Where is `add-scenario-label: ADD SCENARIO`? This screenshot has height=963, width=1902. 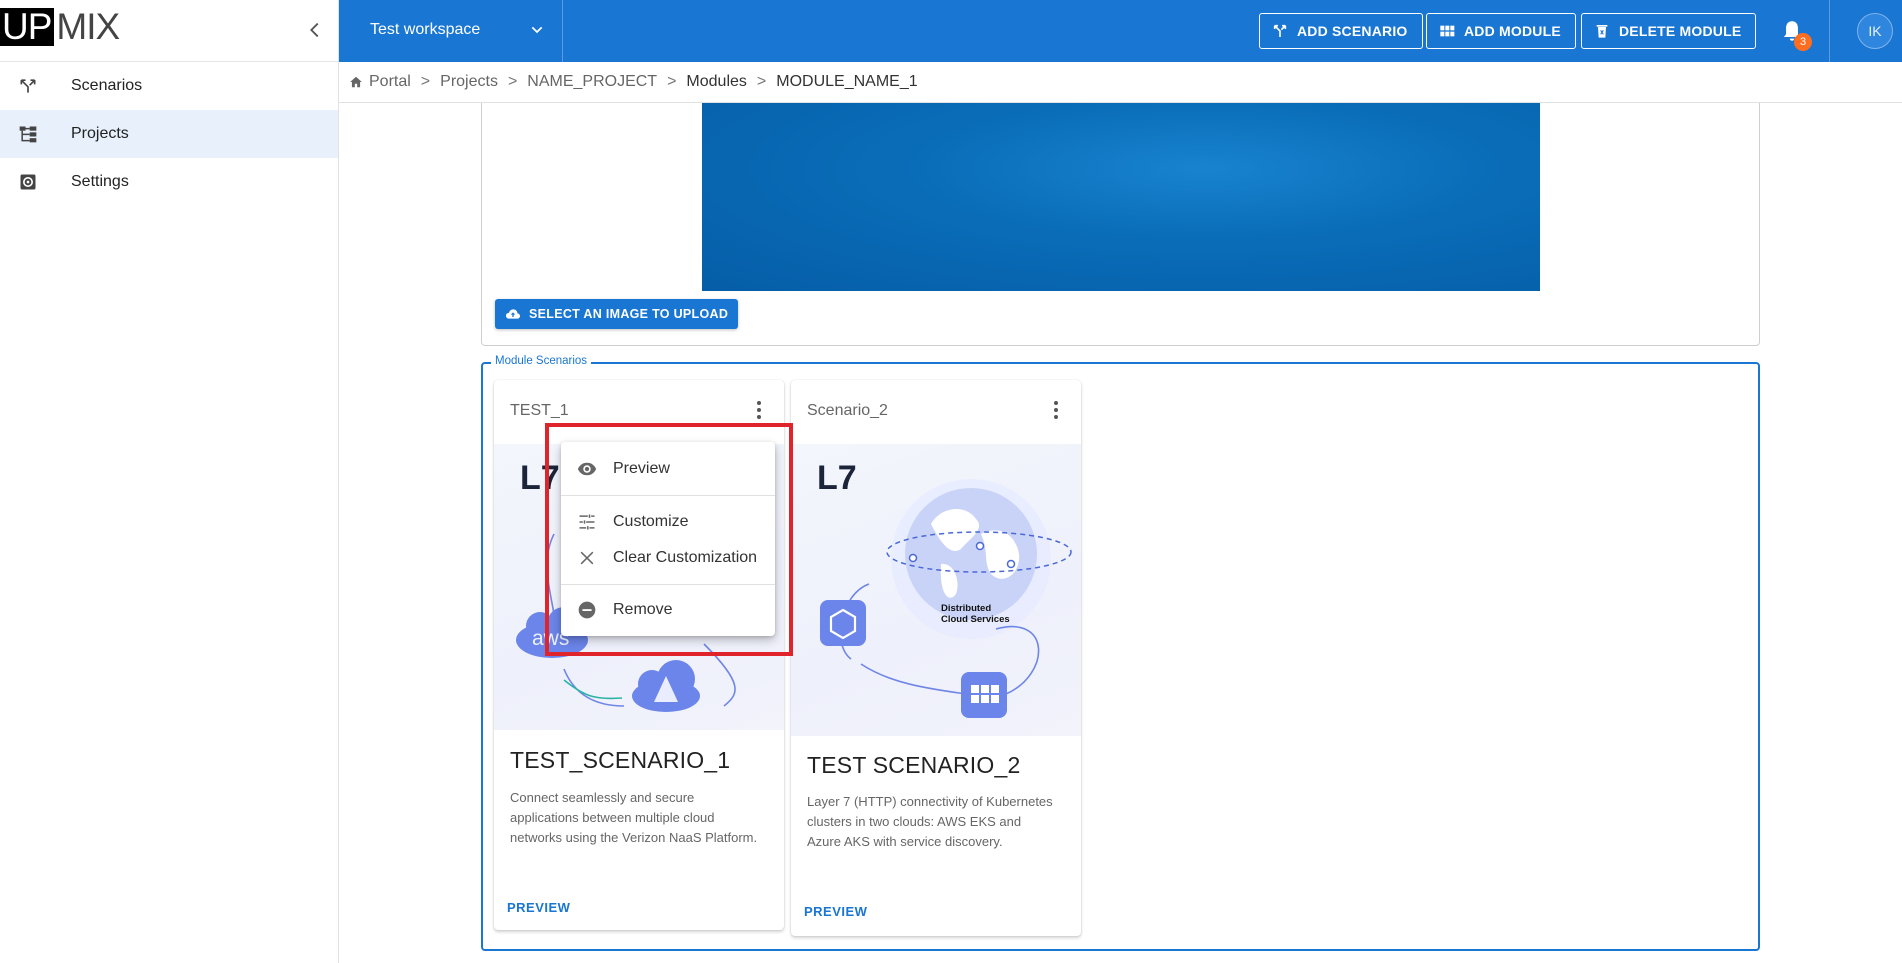
add-scenario-label: ADD SCENARIO is located at coordinates (1352, 31).